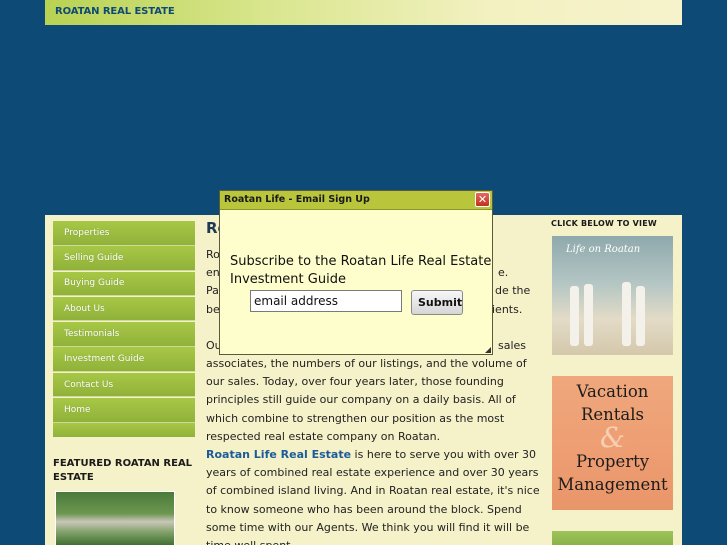 The height and width of the screenshot is (545, 727). I want to click on nav-item-investment-guide: Investment Guide, so click(124, 359).